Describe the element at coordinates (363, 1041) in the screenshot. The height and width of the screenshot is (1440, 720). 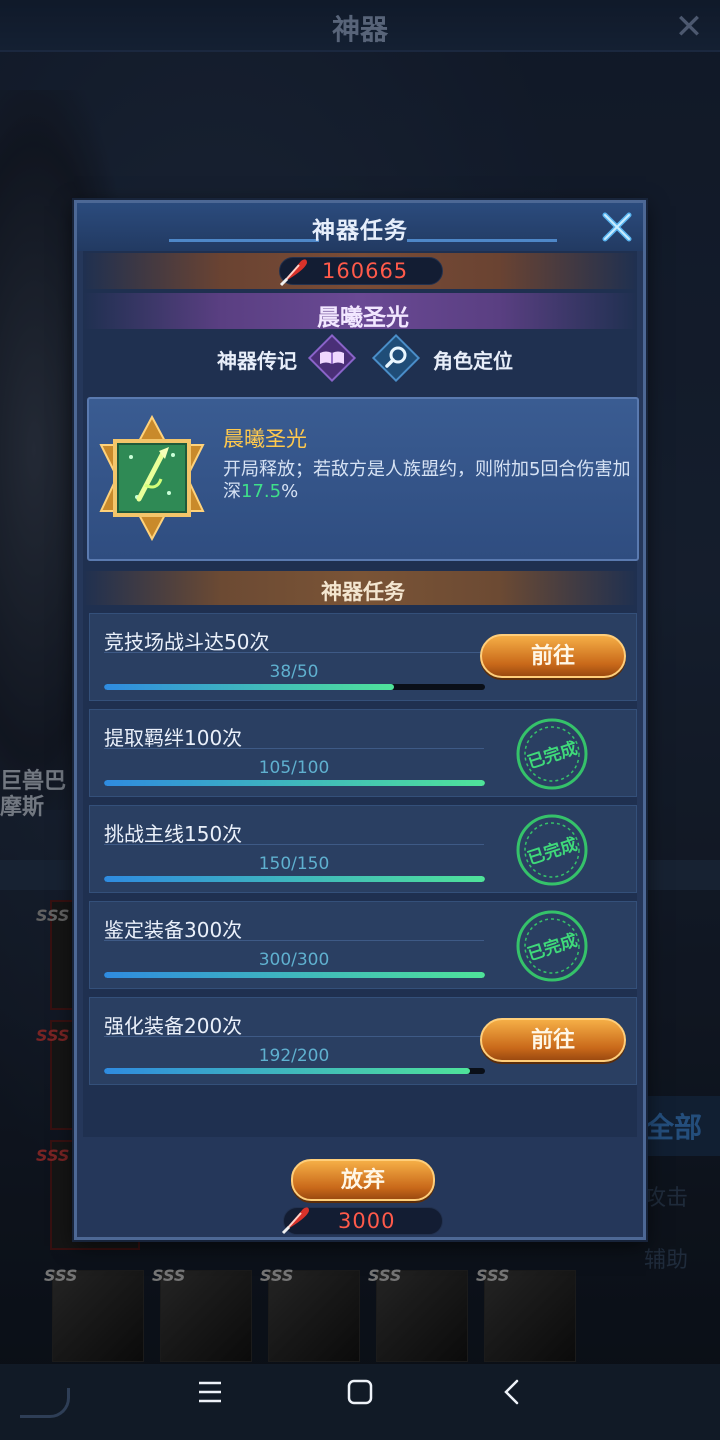
I see `task-row: 强化装备200次 192/200 前往` at that location.